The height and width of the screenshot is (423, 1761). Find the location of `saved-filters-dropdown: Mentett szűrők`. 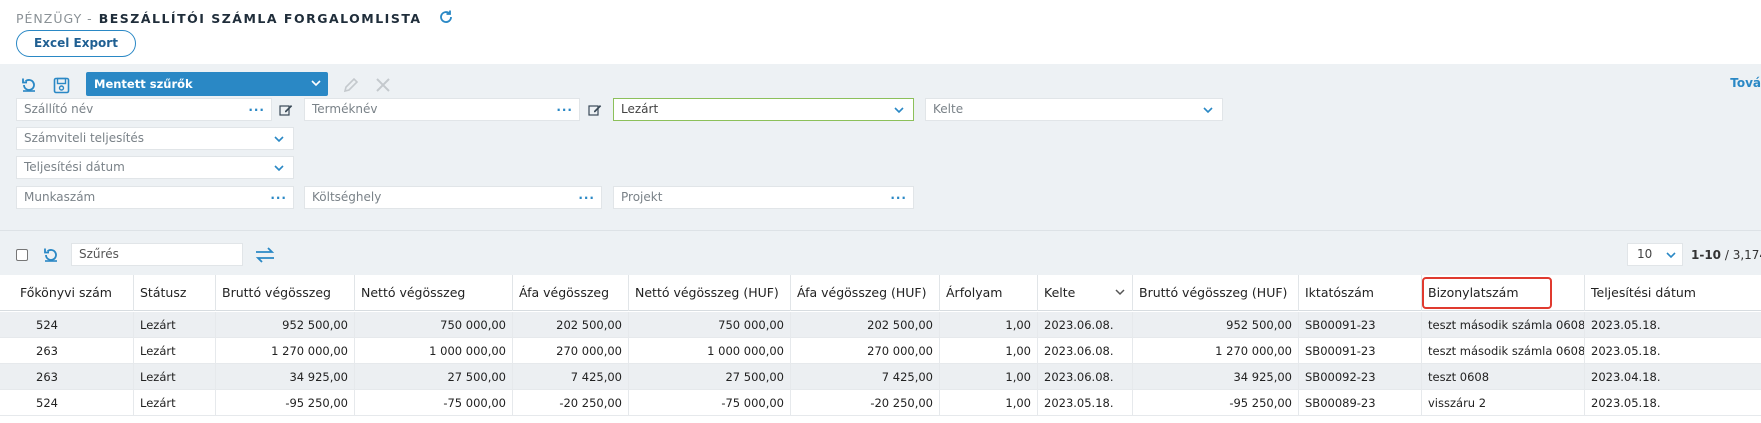

saved-filters-dropdown: Mentett szűrők is located at coordinates (207, 84).